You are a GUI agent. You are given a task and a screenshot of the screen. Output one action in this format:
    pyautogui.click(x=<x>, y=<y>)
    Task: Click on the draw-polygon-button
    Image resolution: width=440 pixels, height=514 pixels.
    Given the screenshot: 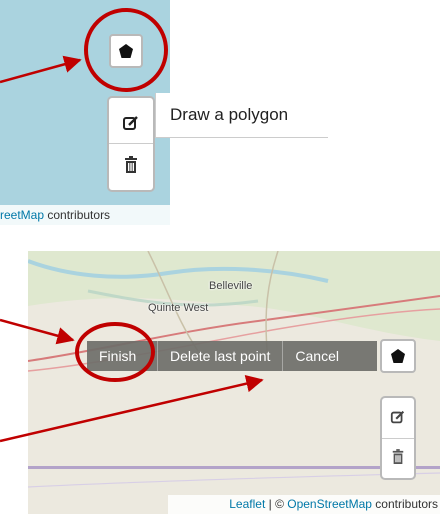 What is the action you would take?
    pyautogui.click(x=126, y=51)
    